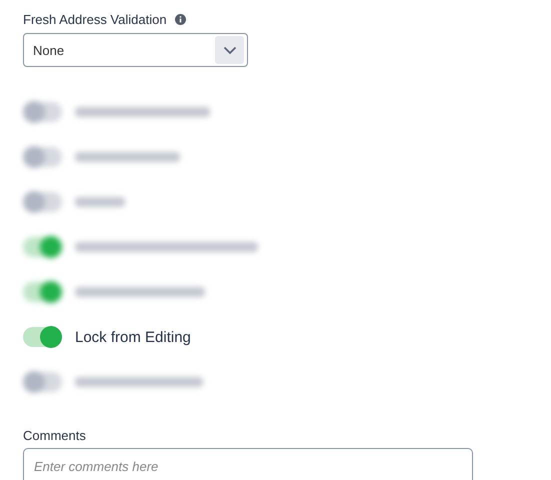 This screenshot has height=480, width=551. Describe the element at coordinates (135, 50) in the screenshot. I see `validation-dropdown: None` at that location.